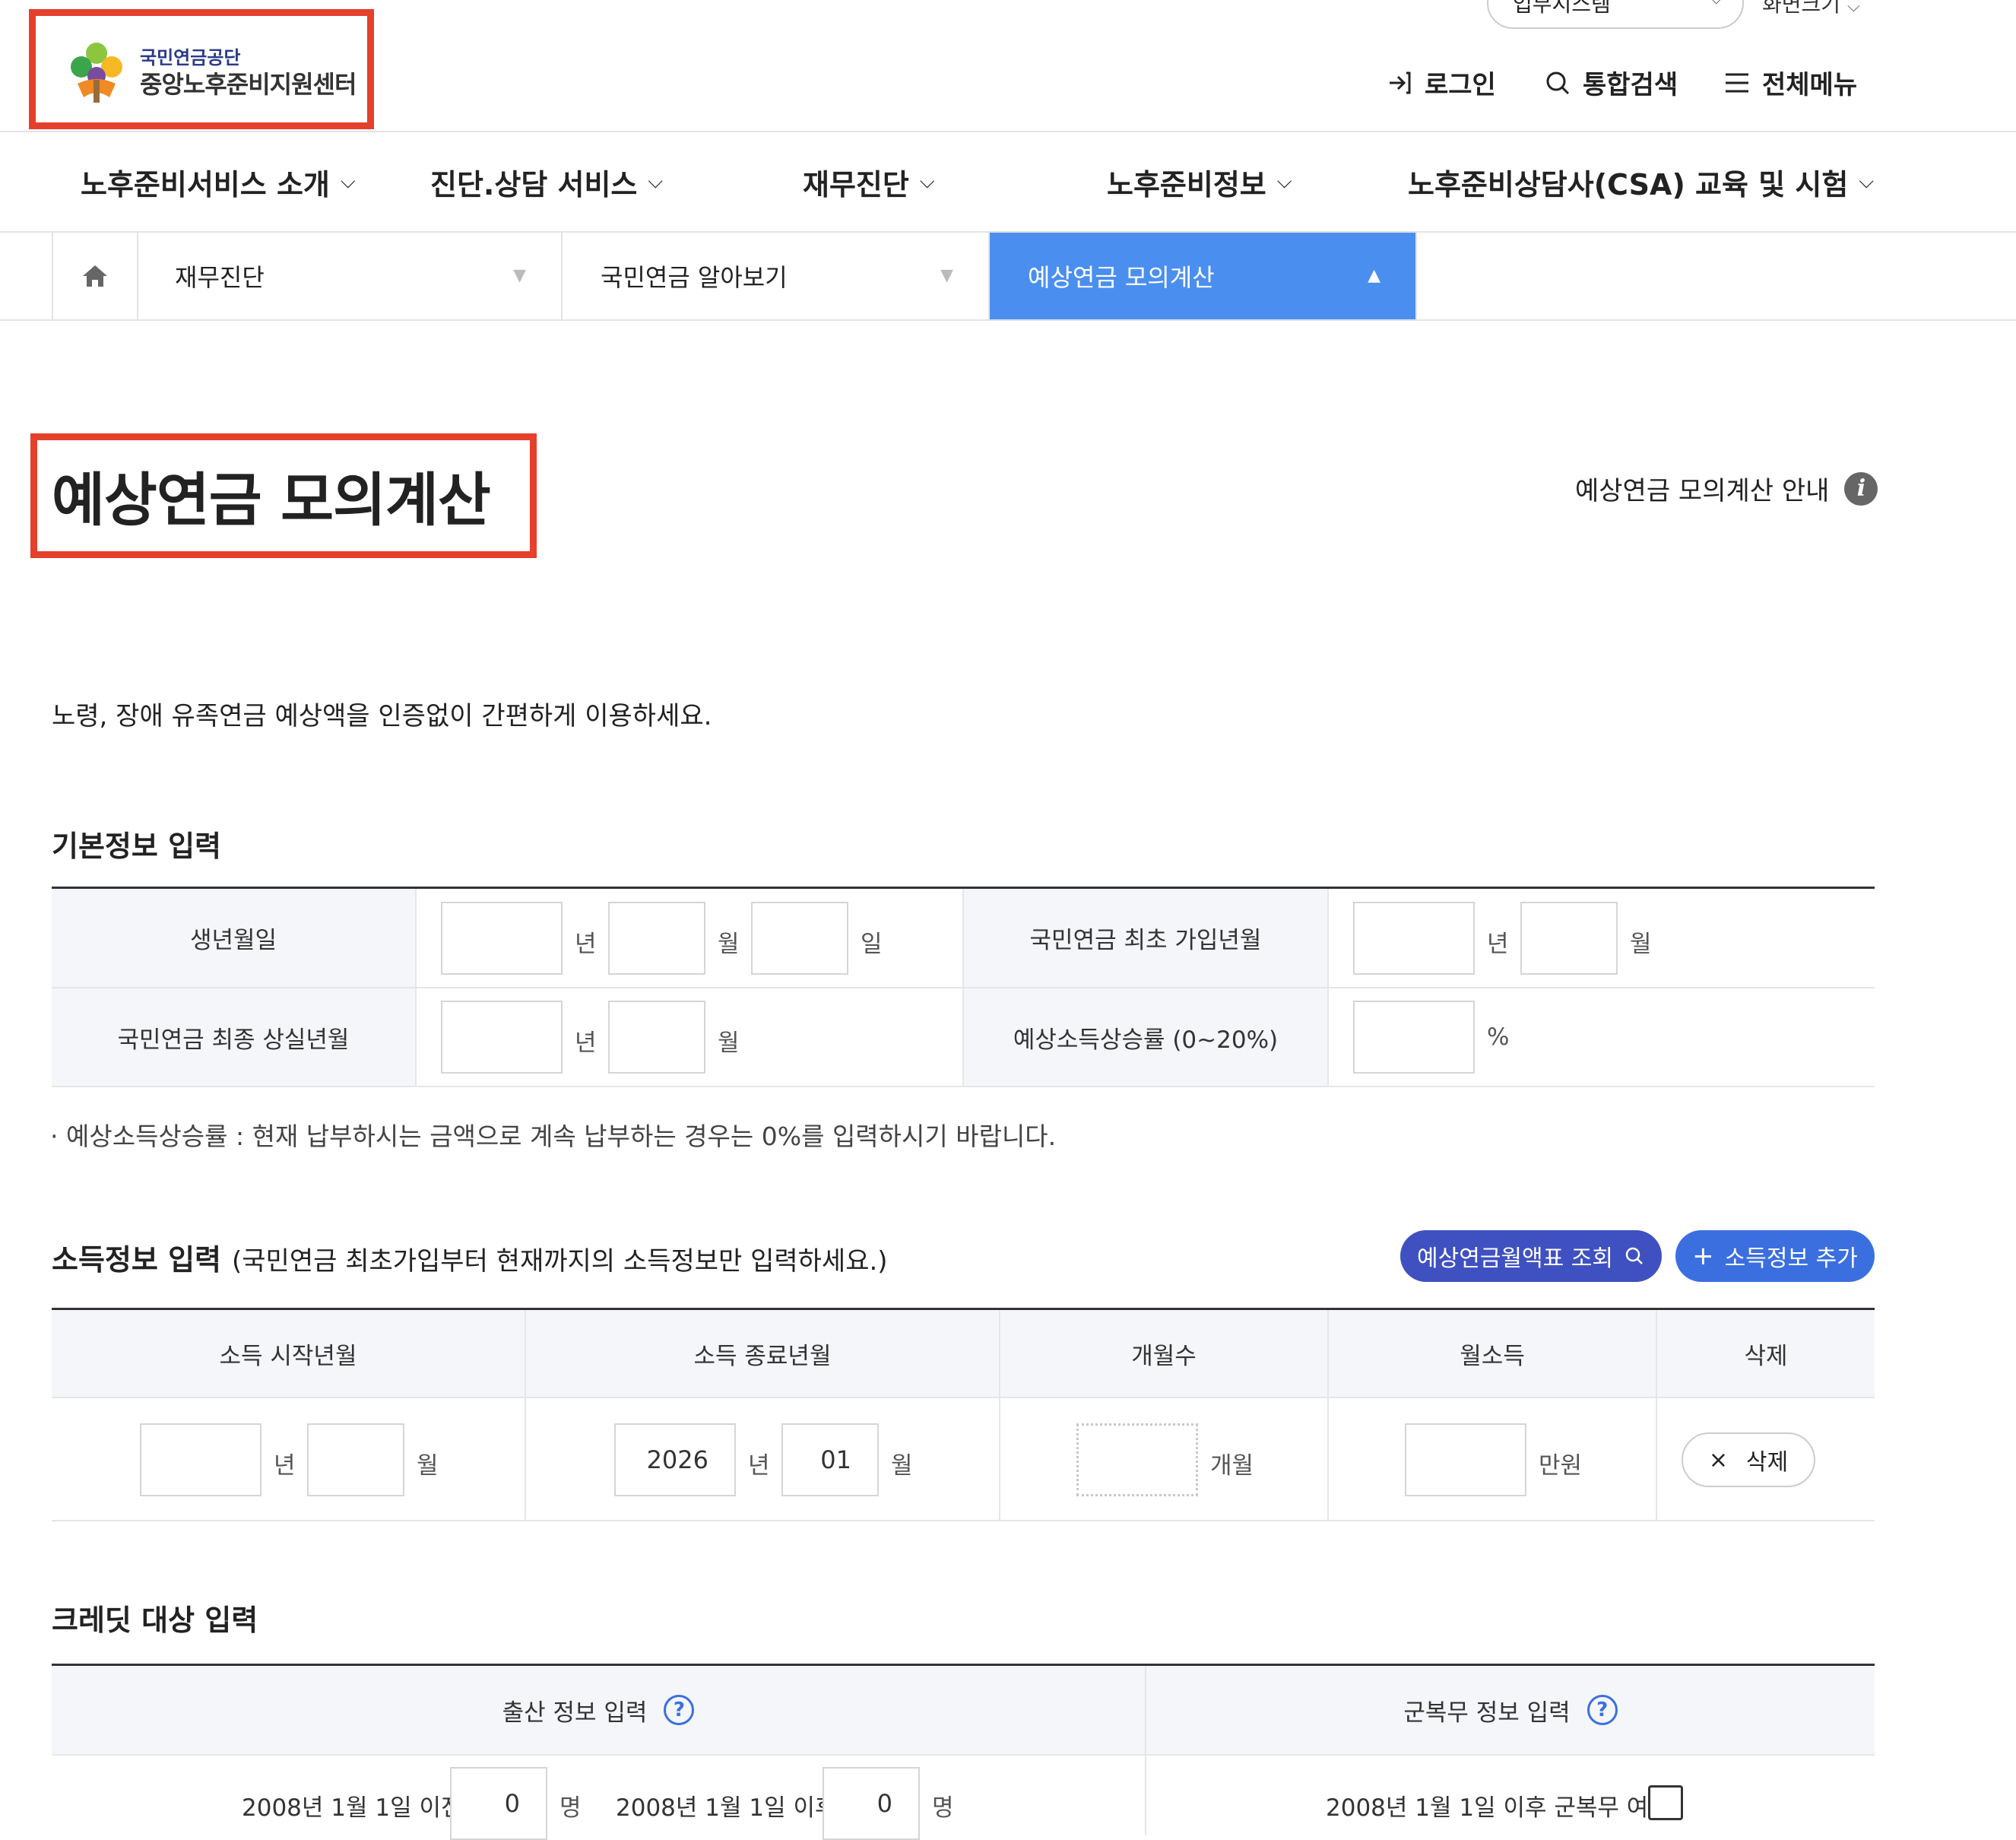 This screenshot has width=2016, height=1840. I want to click on gnb-label: 노후준비서비스 소개, so click(205, 185).